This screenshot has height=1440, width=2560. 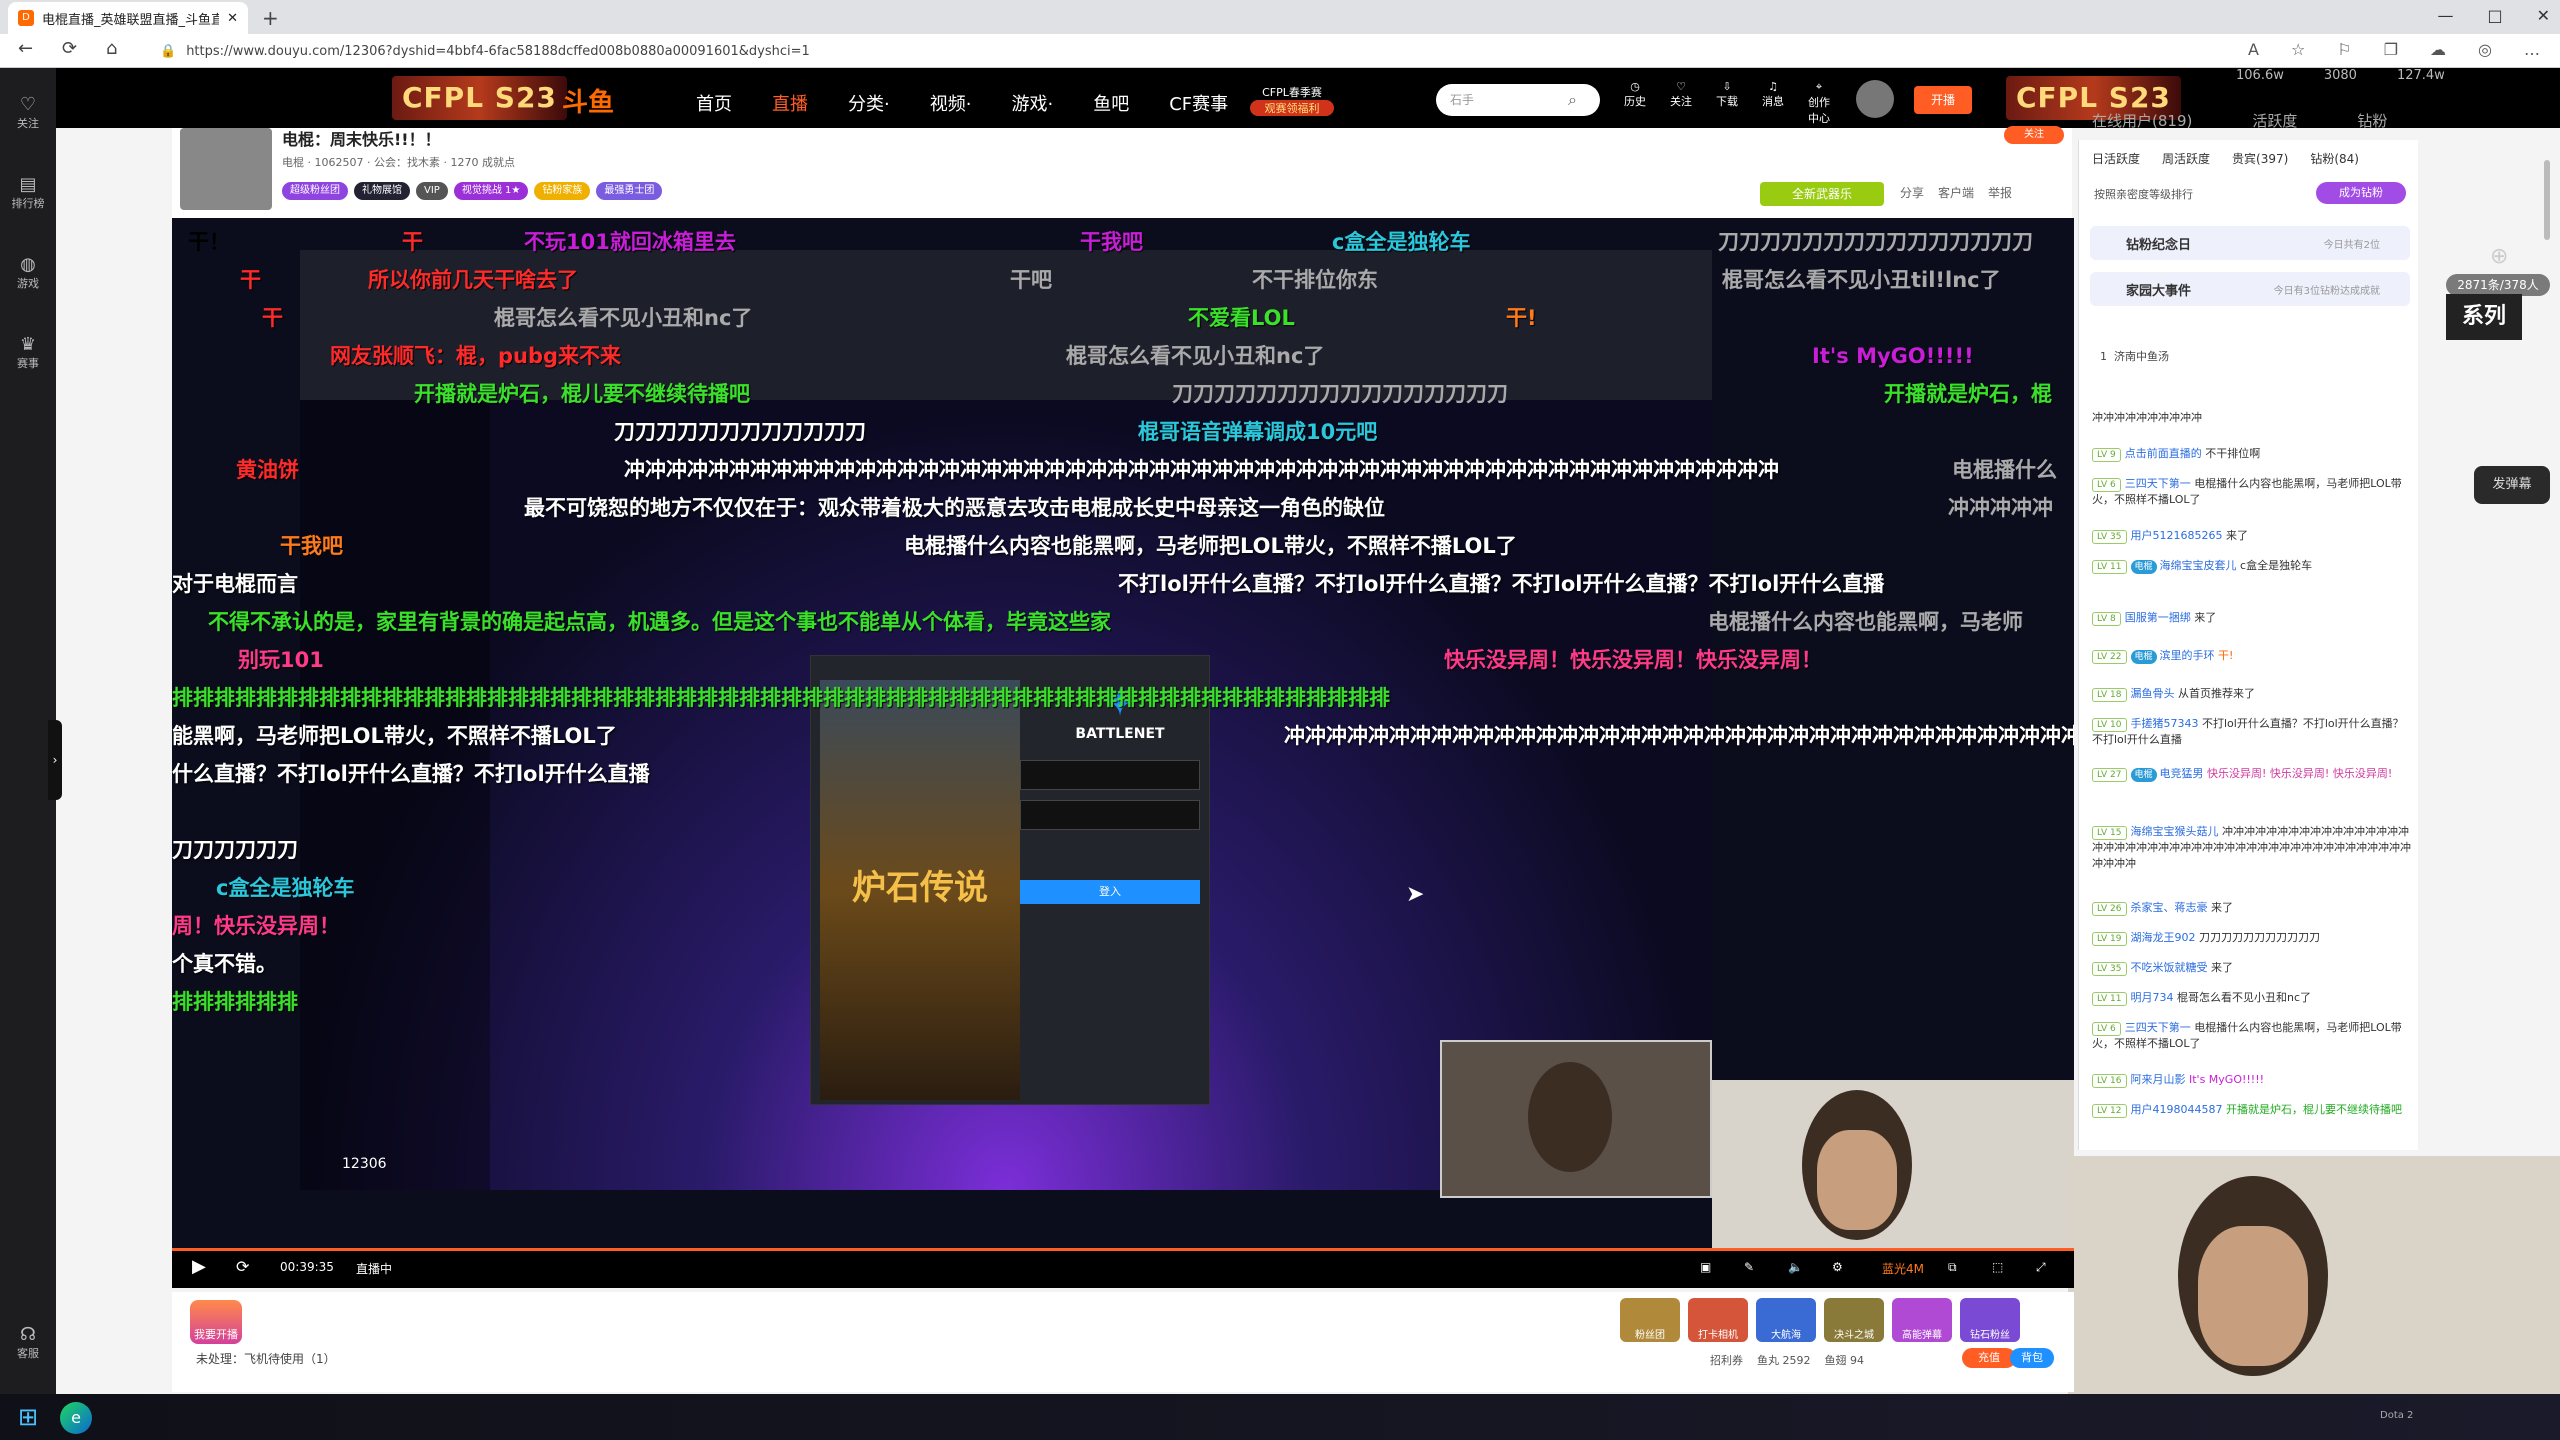 What do you see at coordinates (2499, 256) in the screenshot?
I see `add-icon: ⊕` at bounding box center [2499, 256].